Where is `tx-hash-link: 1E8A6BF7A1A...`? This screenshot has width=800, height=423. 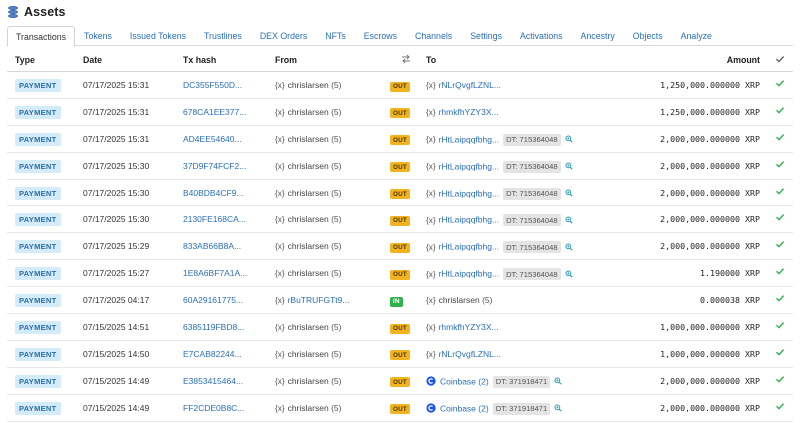 tx-hash-link: 1E8A6BF7A1A... is located at coordinates (215, 273).